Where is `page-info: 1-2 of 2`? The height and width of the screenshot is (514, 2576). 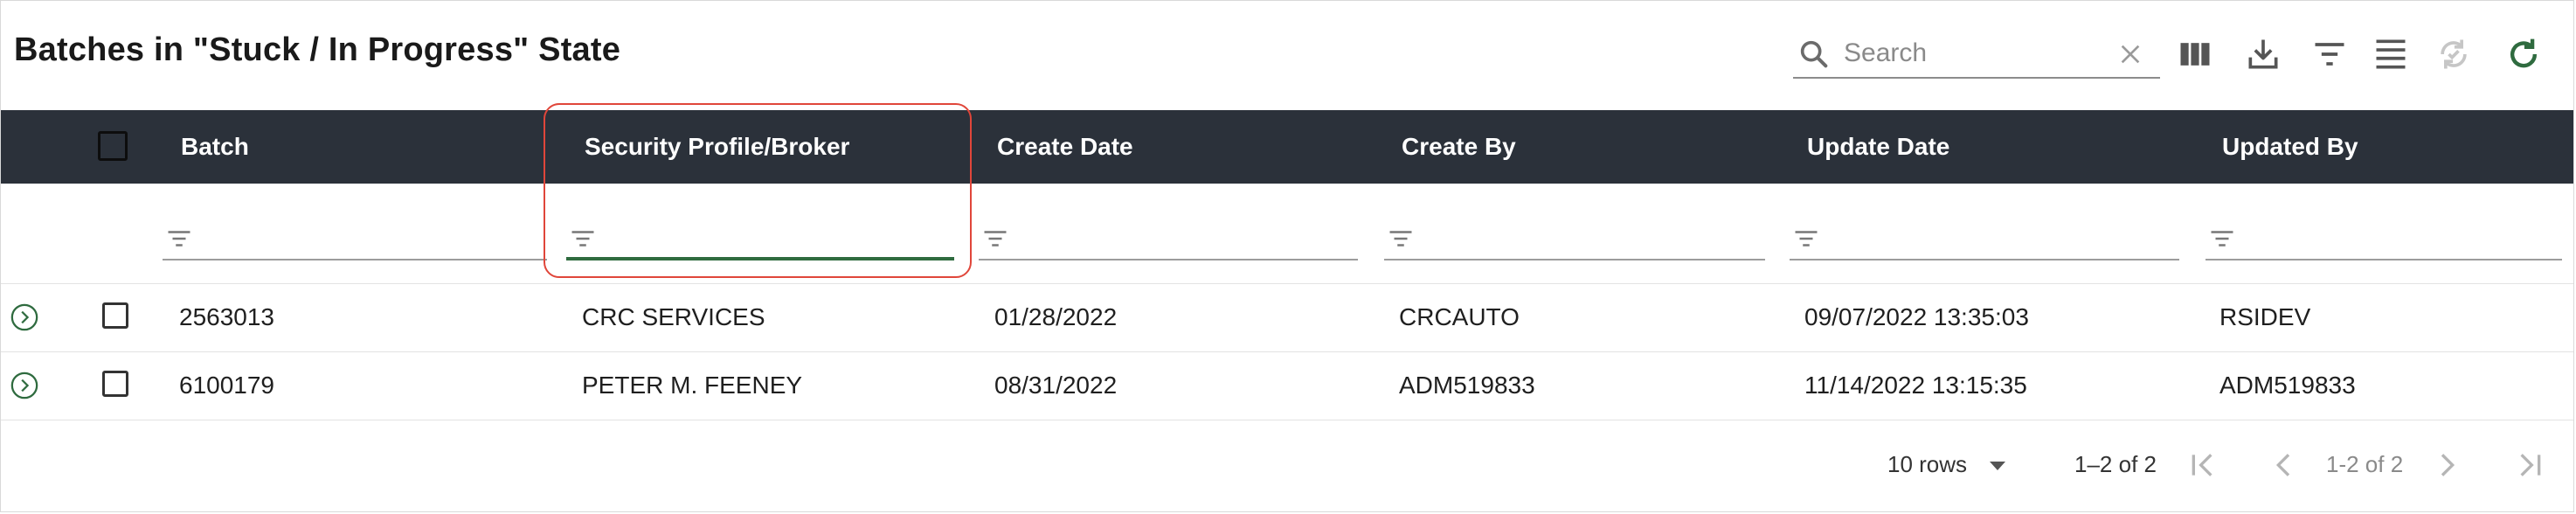 page-info: 1-2 of 2 is located at coordinates (2365, 464).